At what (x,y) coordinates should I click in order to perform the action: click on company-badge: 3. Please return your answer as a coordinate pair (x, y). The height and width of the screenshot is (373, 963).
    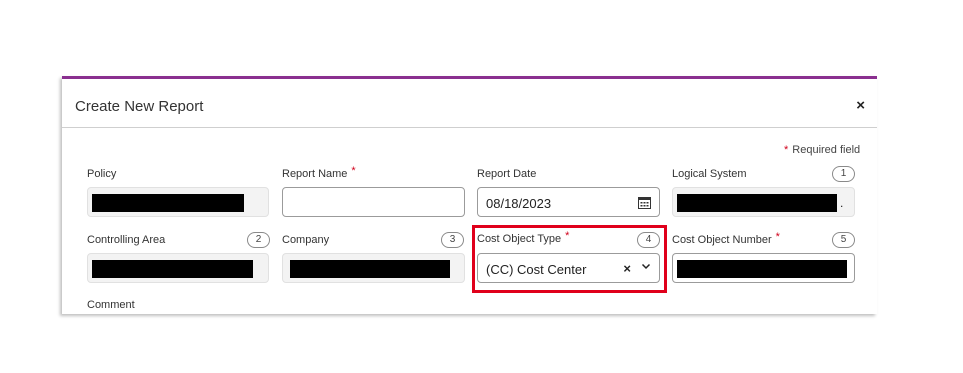
    Looking at the image, I should click on (452, 240).